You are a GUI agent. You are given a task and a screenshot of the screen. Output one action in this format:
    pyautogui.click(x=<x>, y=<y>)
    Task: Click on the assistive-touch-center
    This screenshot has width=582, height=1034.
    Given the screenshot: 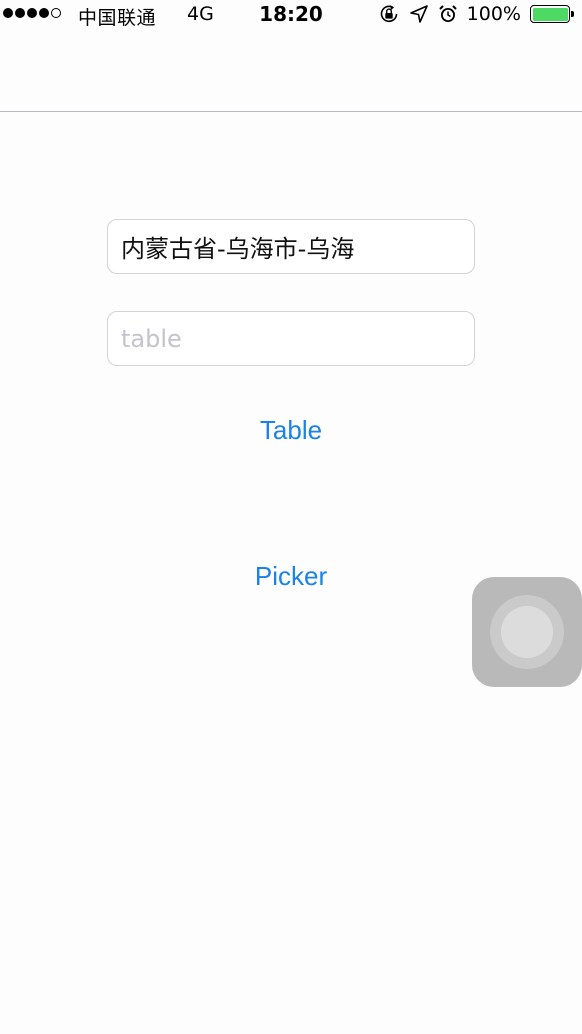 What is the action you would take?
    pyautogui.click(x=527, y=632)
    